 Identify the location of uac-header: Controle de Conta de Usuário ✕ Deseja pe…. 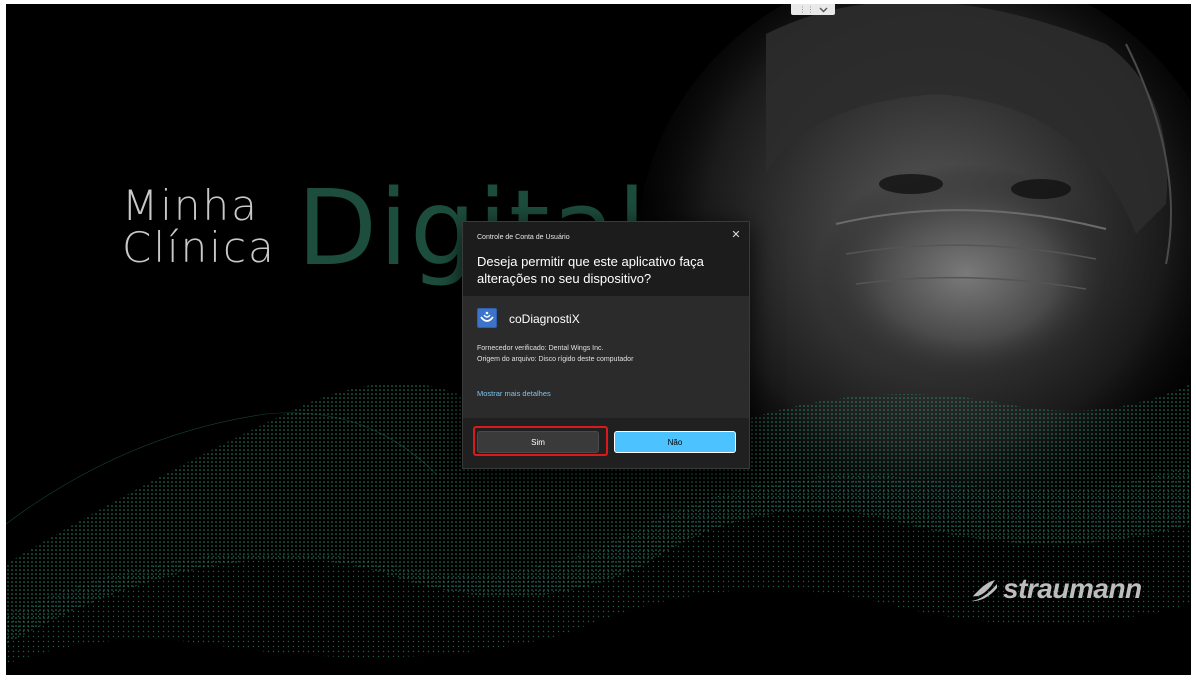
(606, 259).